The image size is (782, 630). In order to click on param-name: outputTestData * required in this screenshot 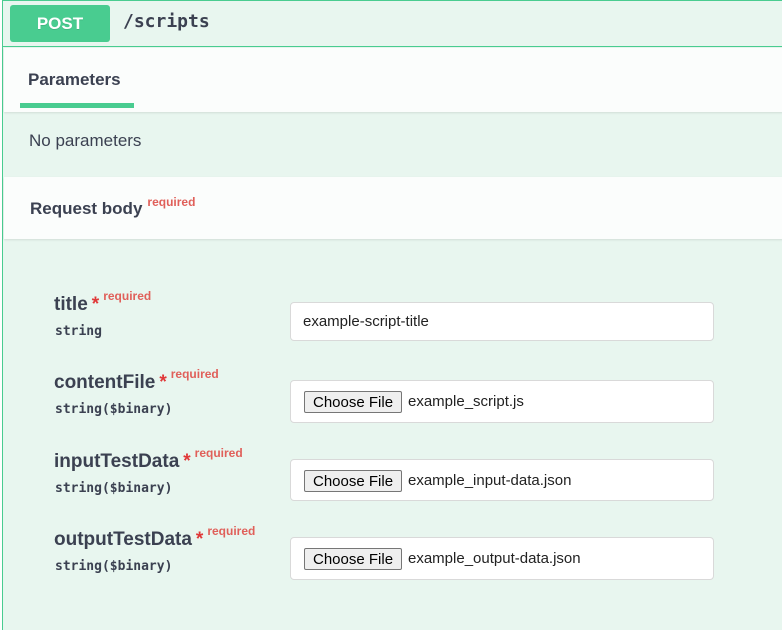, I will do `click(154, 537)`.